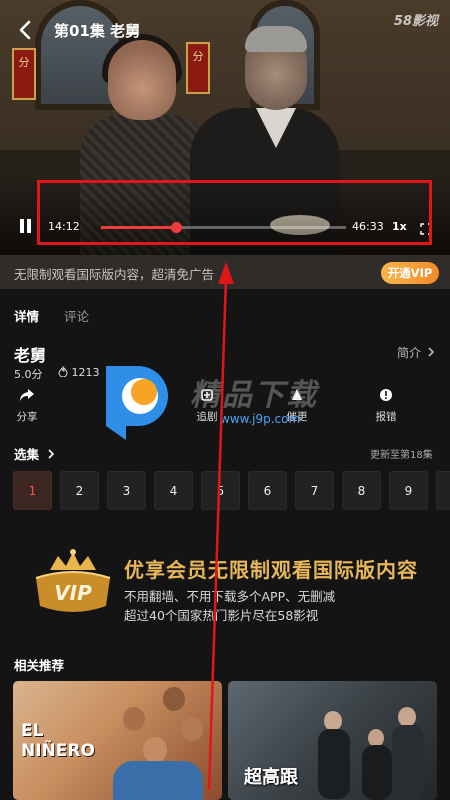 The image size is (450, 800). What do you see at coordinates (386, 406) in the screenshot?
I see `report-error-button: 报错` at bounding box center [386, 406].